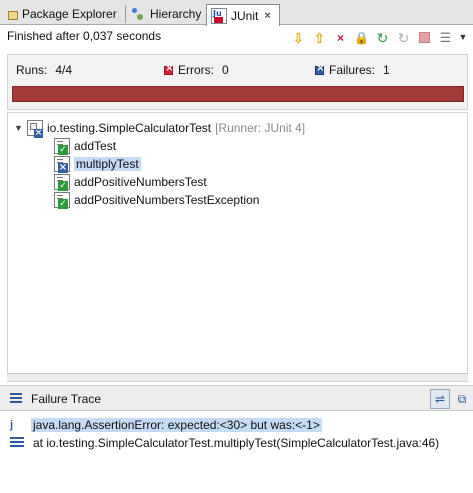  I want to click on failures-label: Failures:, so click(352, 70).